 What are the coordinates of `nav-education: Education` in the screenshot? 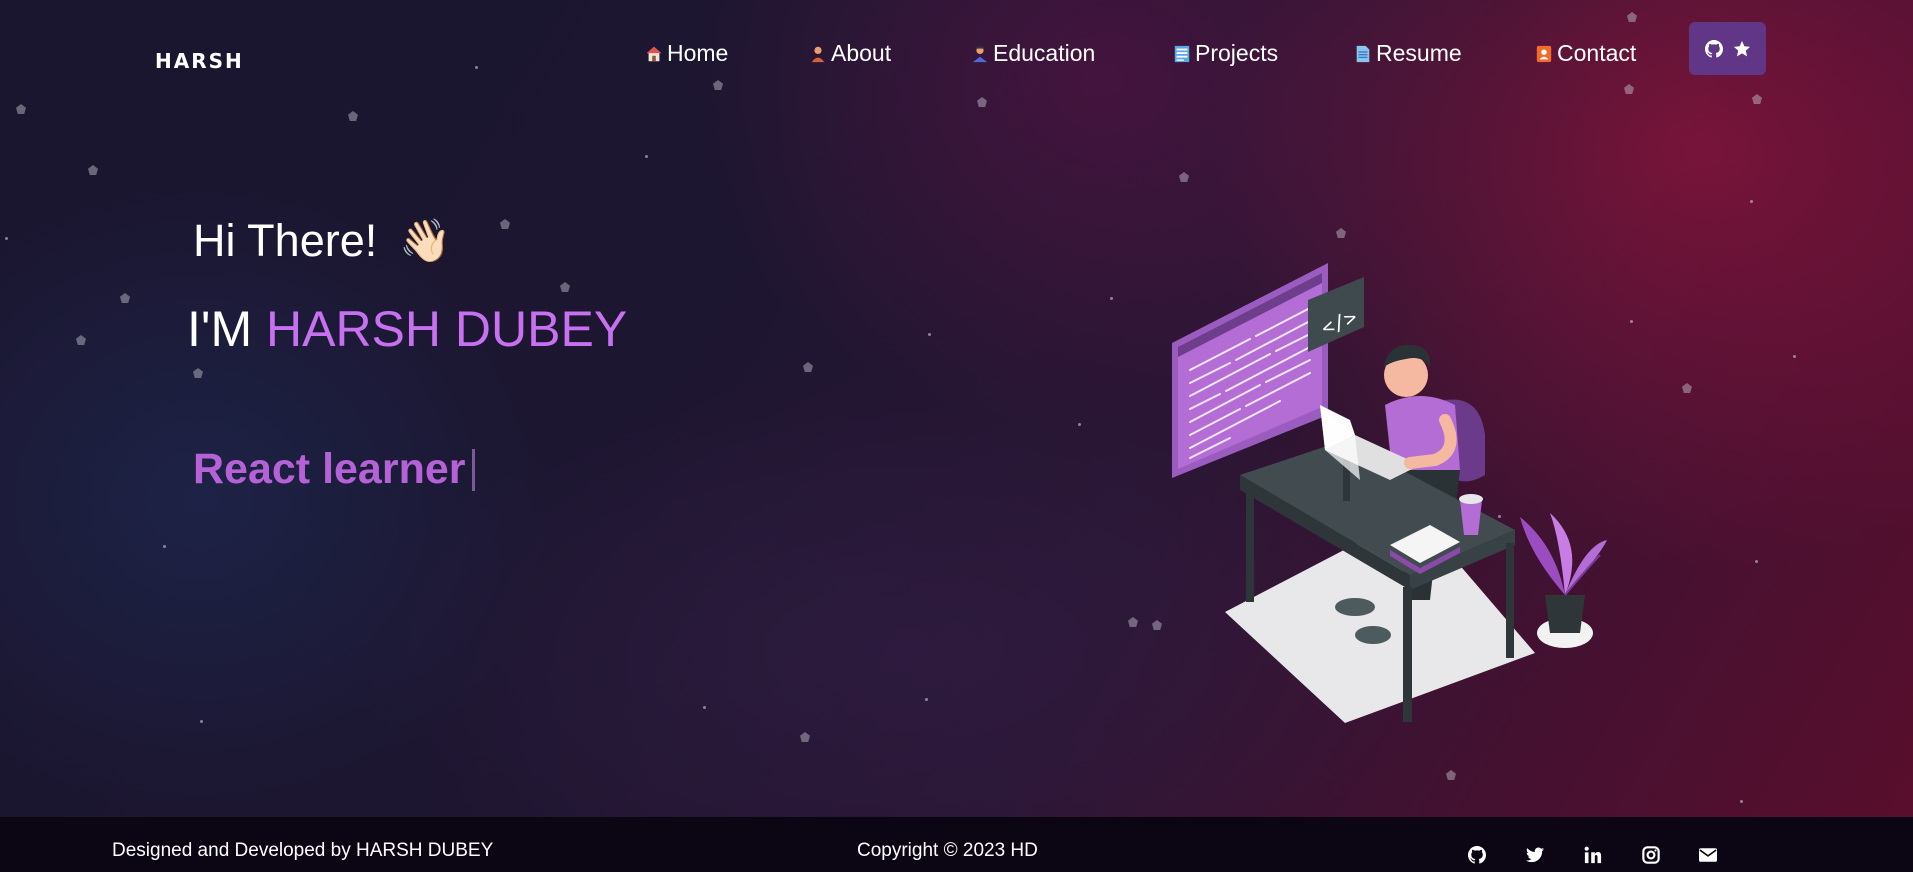 It's located at (1033, 53).